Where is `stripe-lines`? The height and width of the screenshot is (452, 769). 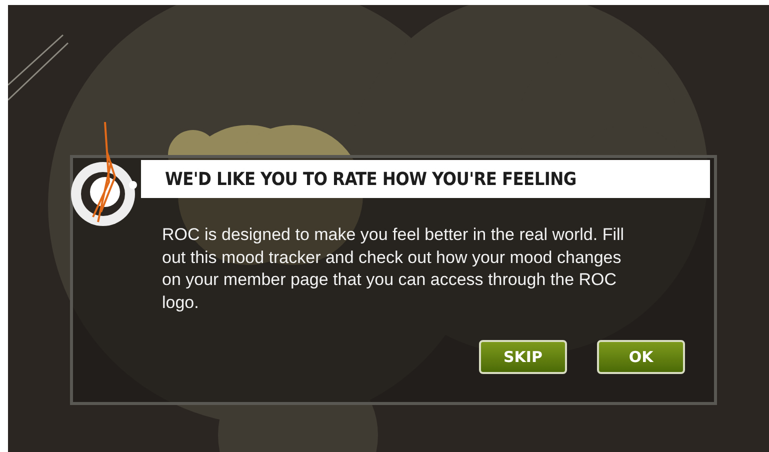
stripe-lines is located at coordinates (38, 67).